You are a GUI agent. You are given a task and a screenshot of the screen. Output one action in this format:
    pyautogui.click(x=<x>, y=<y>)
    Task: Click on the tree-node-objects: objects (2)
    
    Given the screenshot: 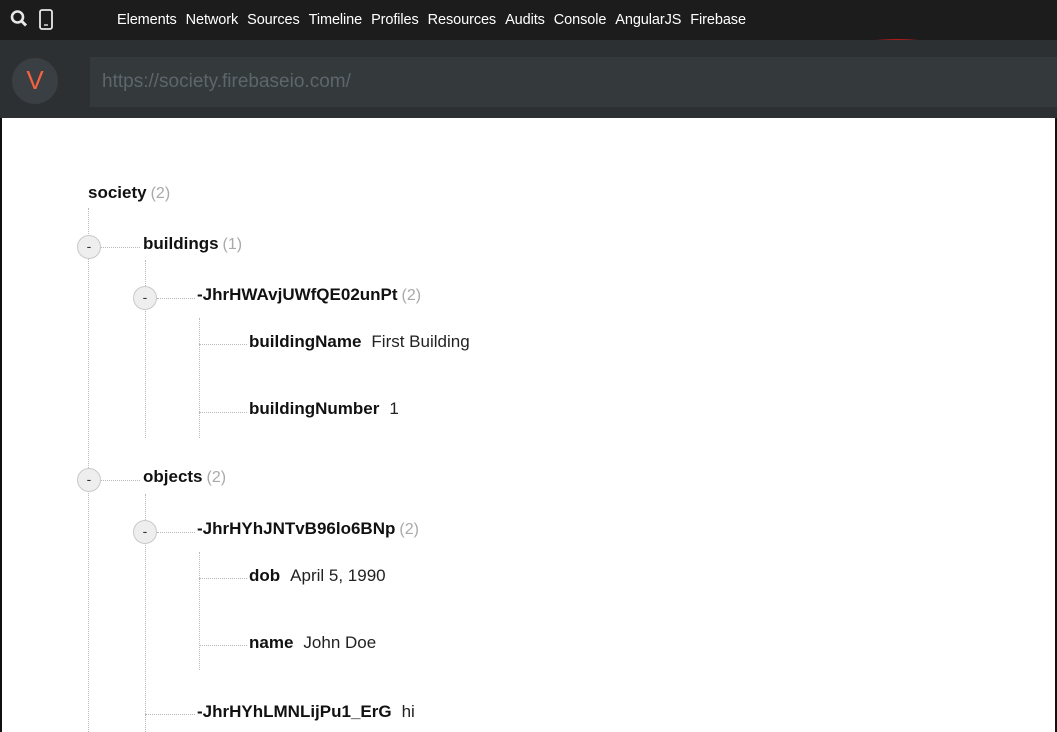 What is the action you would take?
    pyautogui.click(x=184, y=477)
    